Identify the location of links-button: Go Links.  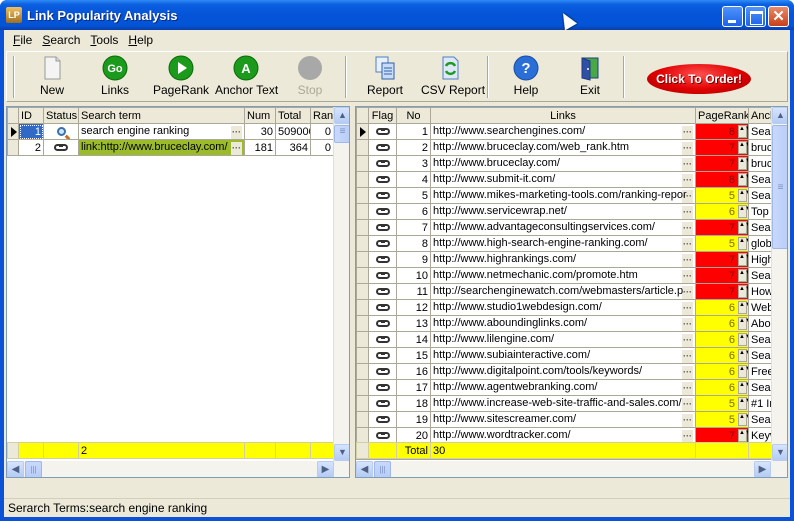
(115, 78).